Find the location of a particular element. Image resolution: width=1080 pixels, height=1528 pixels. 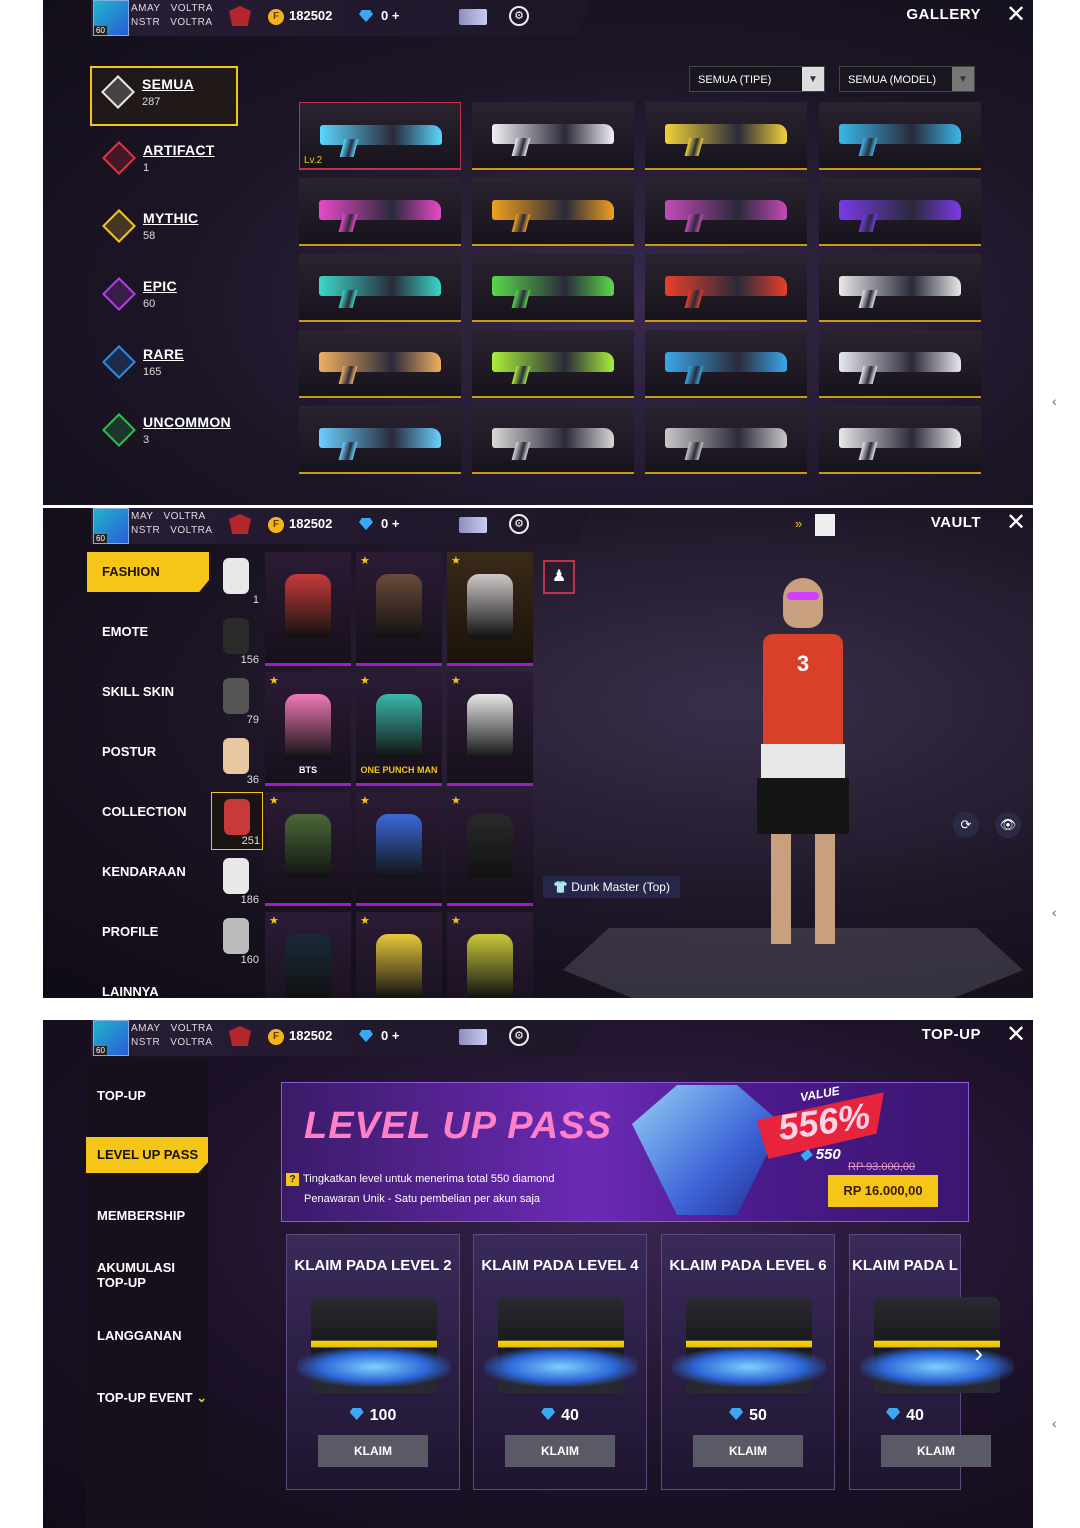

type-filter-dropdown: SEMUA (TIPE) ▼ is located at coordinates (757, 79).